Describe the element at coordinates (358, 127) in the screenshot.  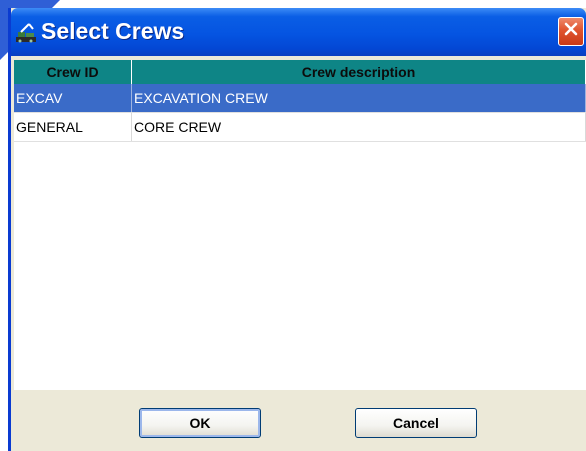
I see `crew-description-cell: CORE CREW` at that location.